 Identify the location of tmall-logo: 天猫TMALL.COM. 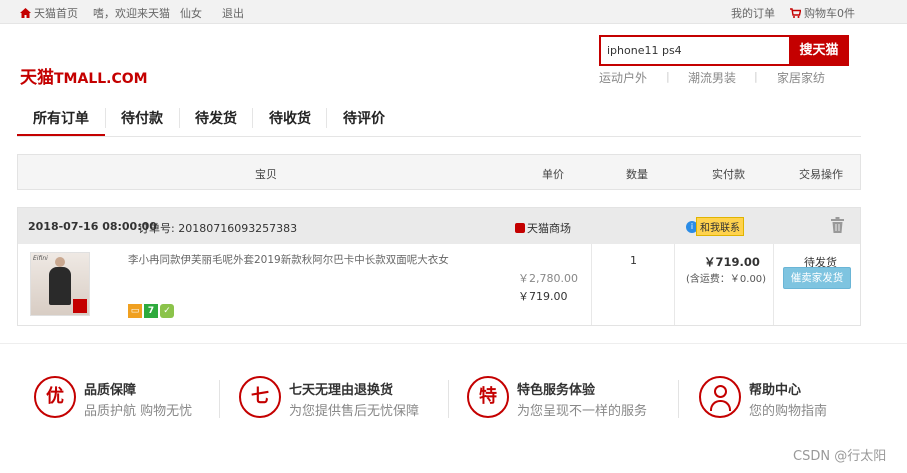
(84, 75).